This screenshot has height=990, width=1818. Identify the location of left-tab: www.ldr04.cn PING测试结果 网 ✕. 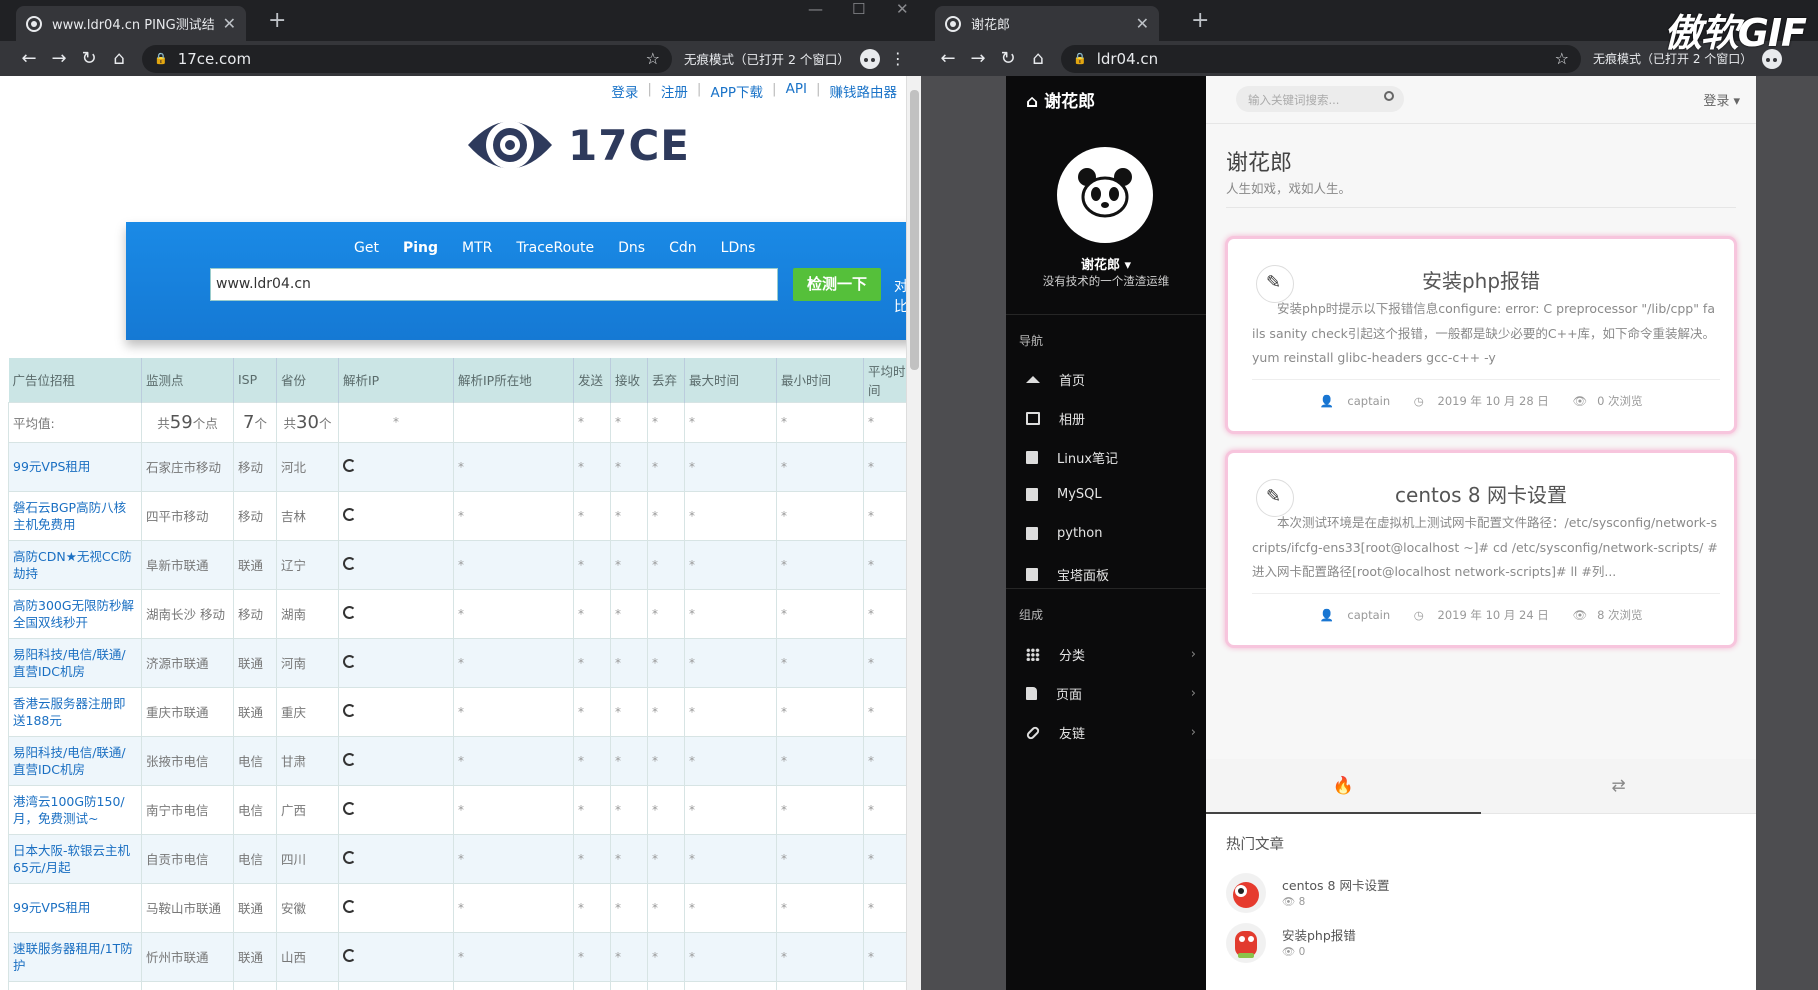
(131, 23).